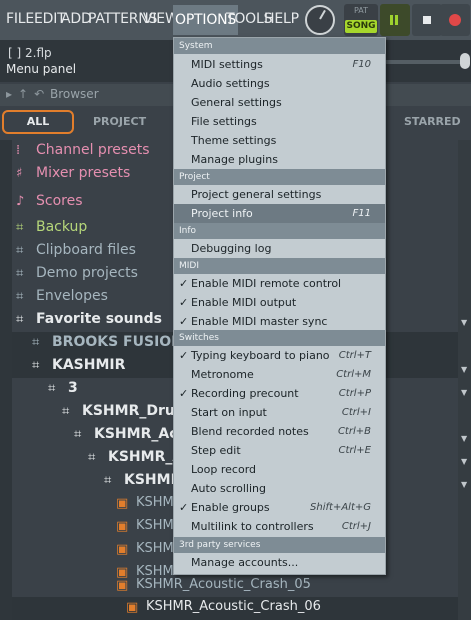 This screenshot has height=620, width=471. Describe the element at coordinates (260, 355) in the screenshot. I see `menu-item-label: Typing keyboard to piano` at that location.